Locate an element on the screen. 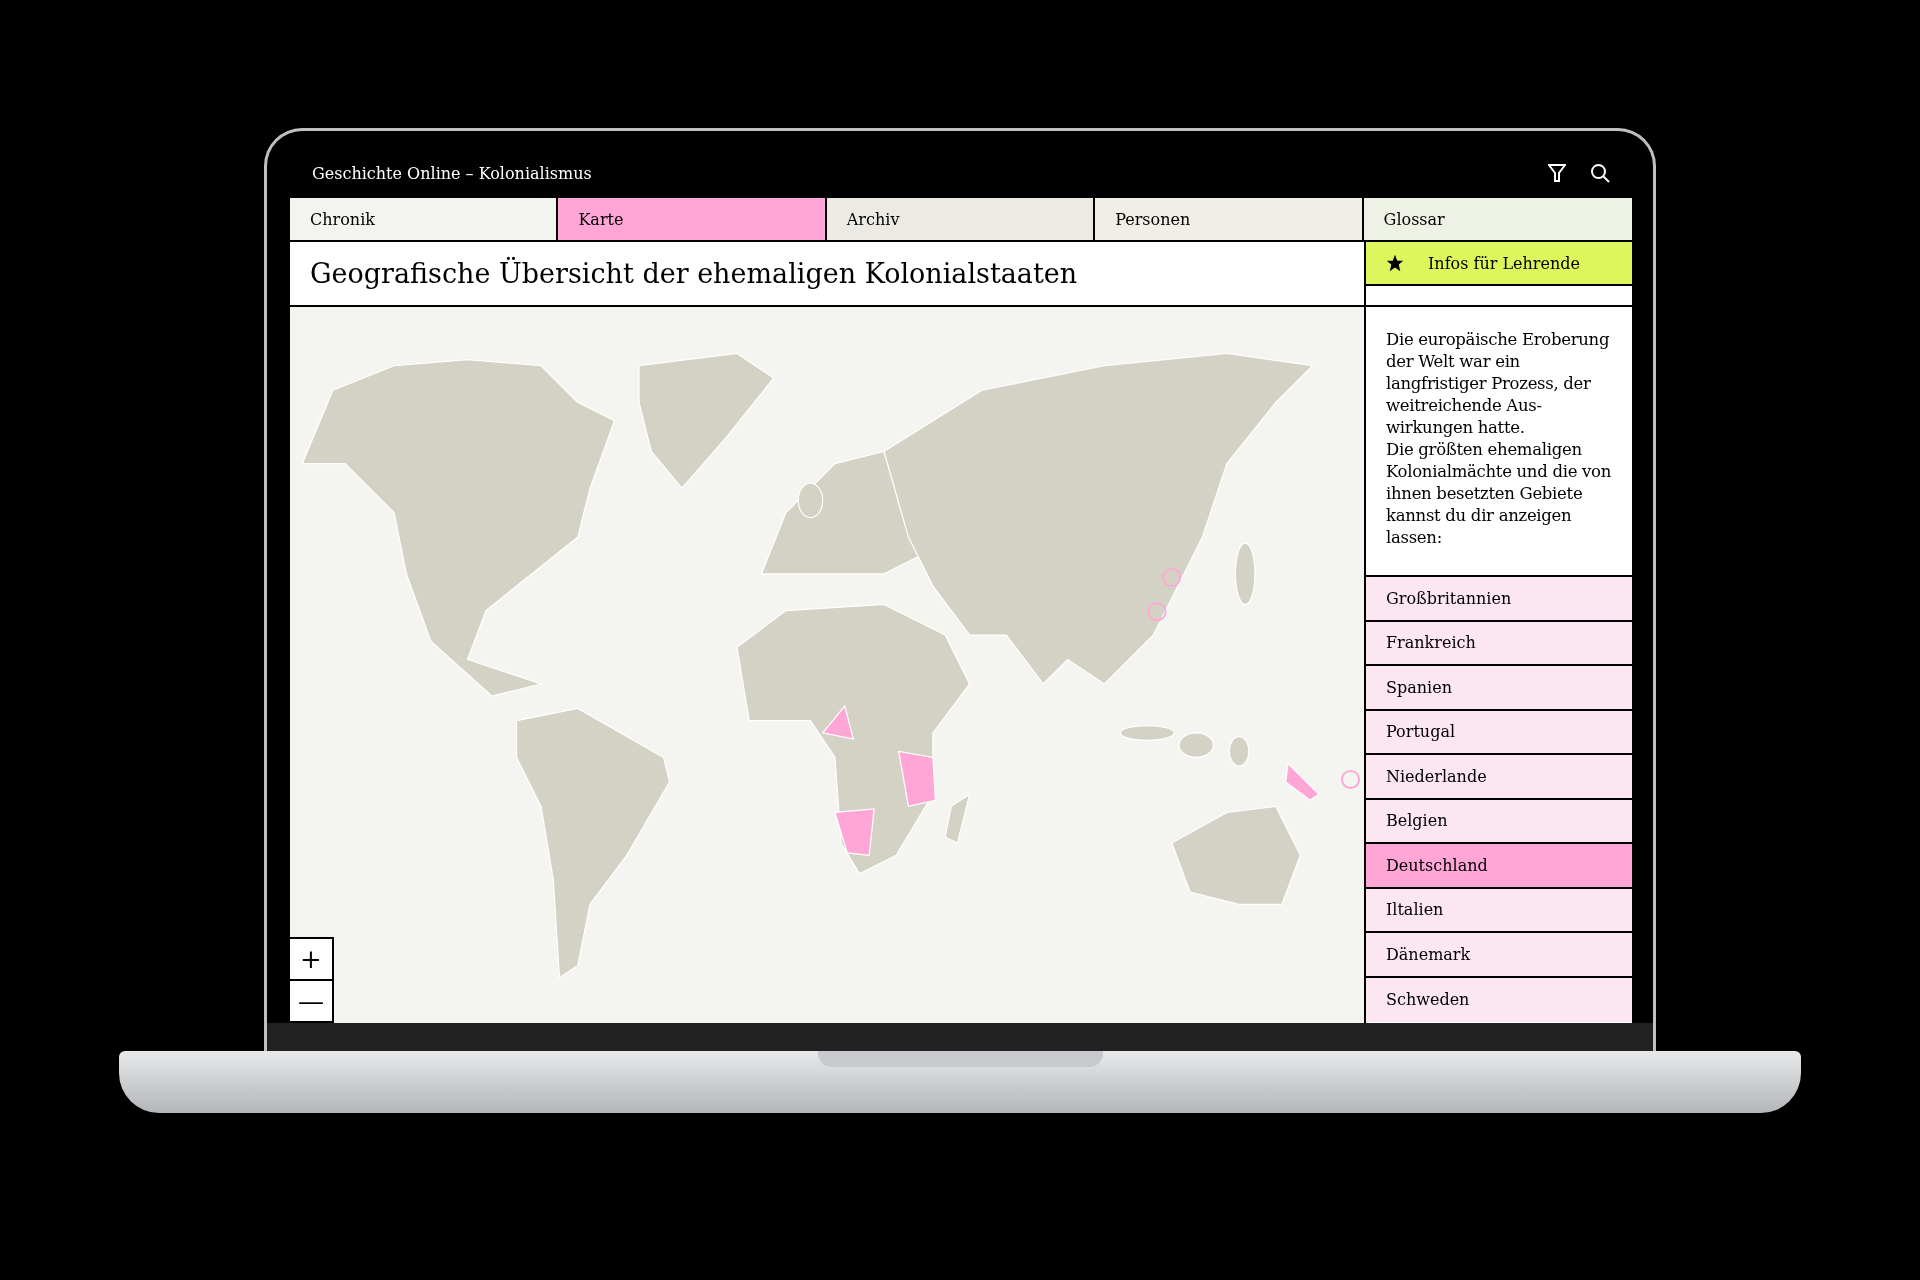  country-item: Iltalien is located at coordinates (1499, 910).